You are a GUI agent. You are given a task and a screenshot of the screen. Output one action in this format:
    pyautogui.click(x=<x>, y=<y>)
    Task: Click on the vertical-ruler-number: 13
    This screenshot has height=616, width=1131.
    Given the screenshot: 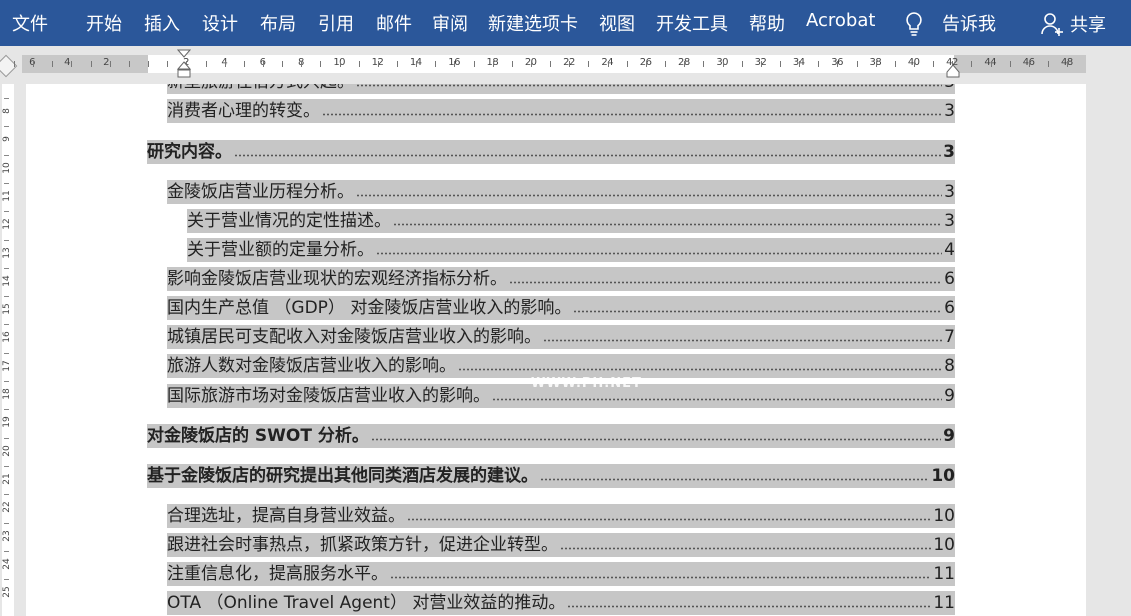 What is the action you would take?
    pyautogui.click(x=7, y=252)
    